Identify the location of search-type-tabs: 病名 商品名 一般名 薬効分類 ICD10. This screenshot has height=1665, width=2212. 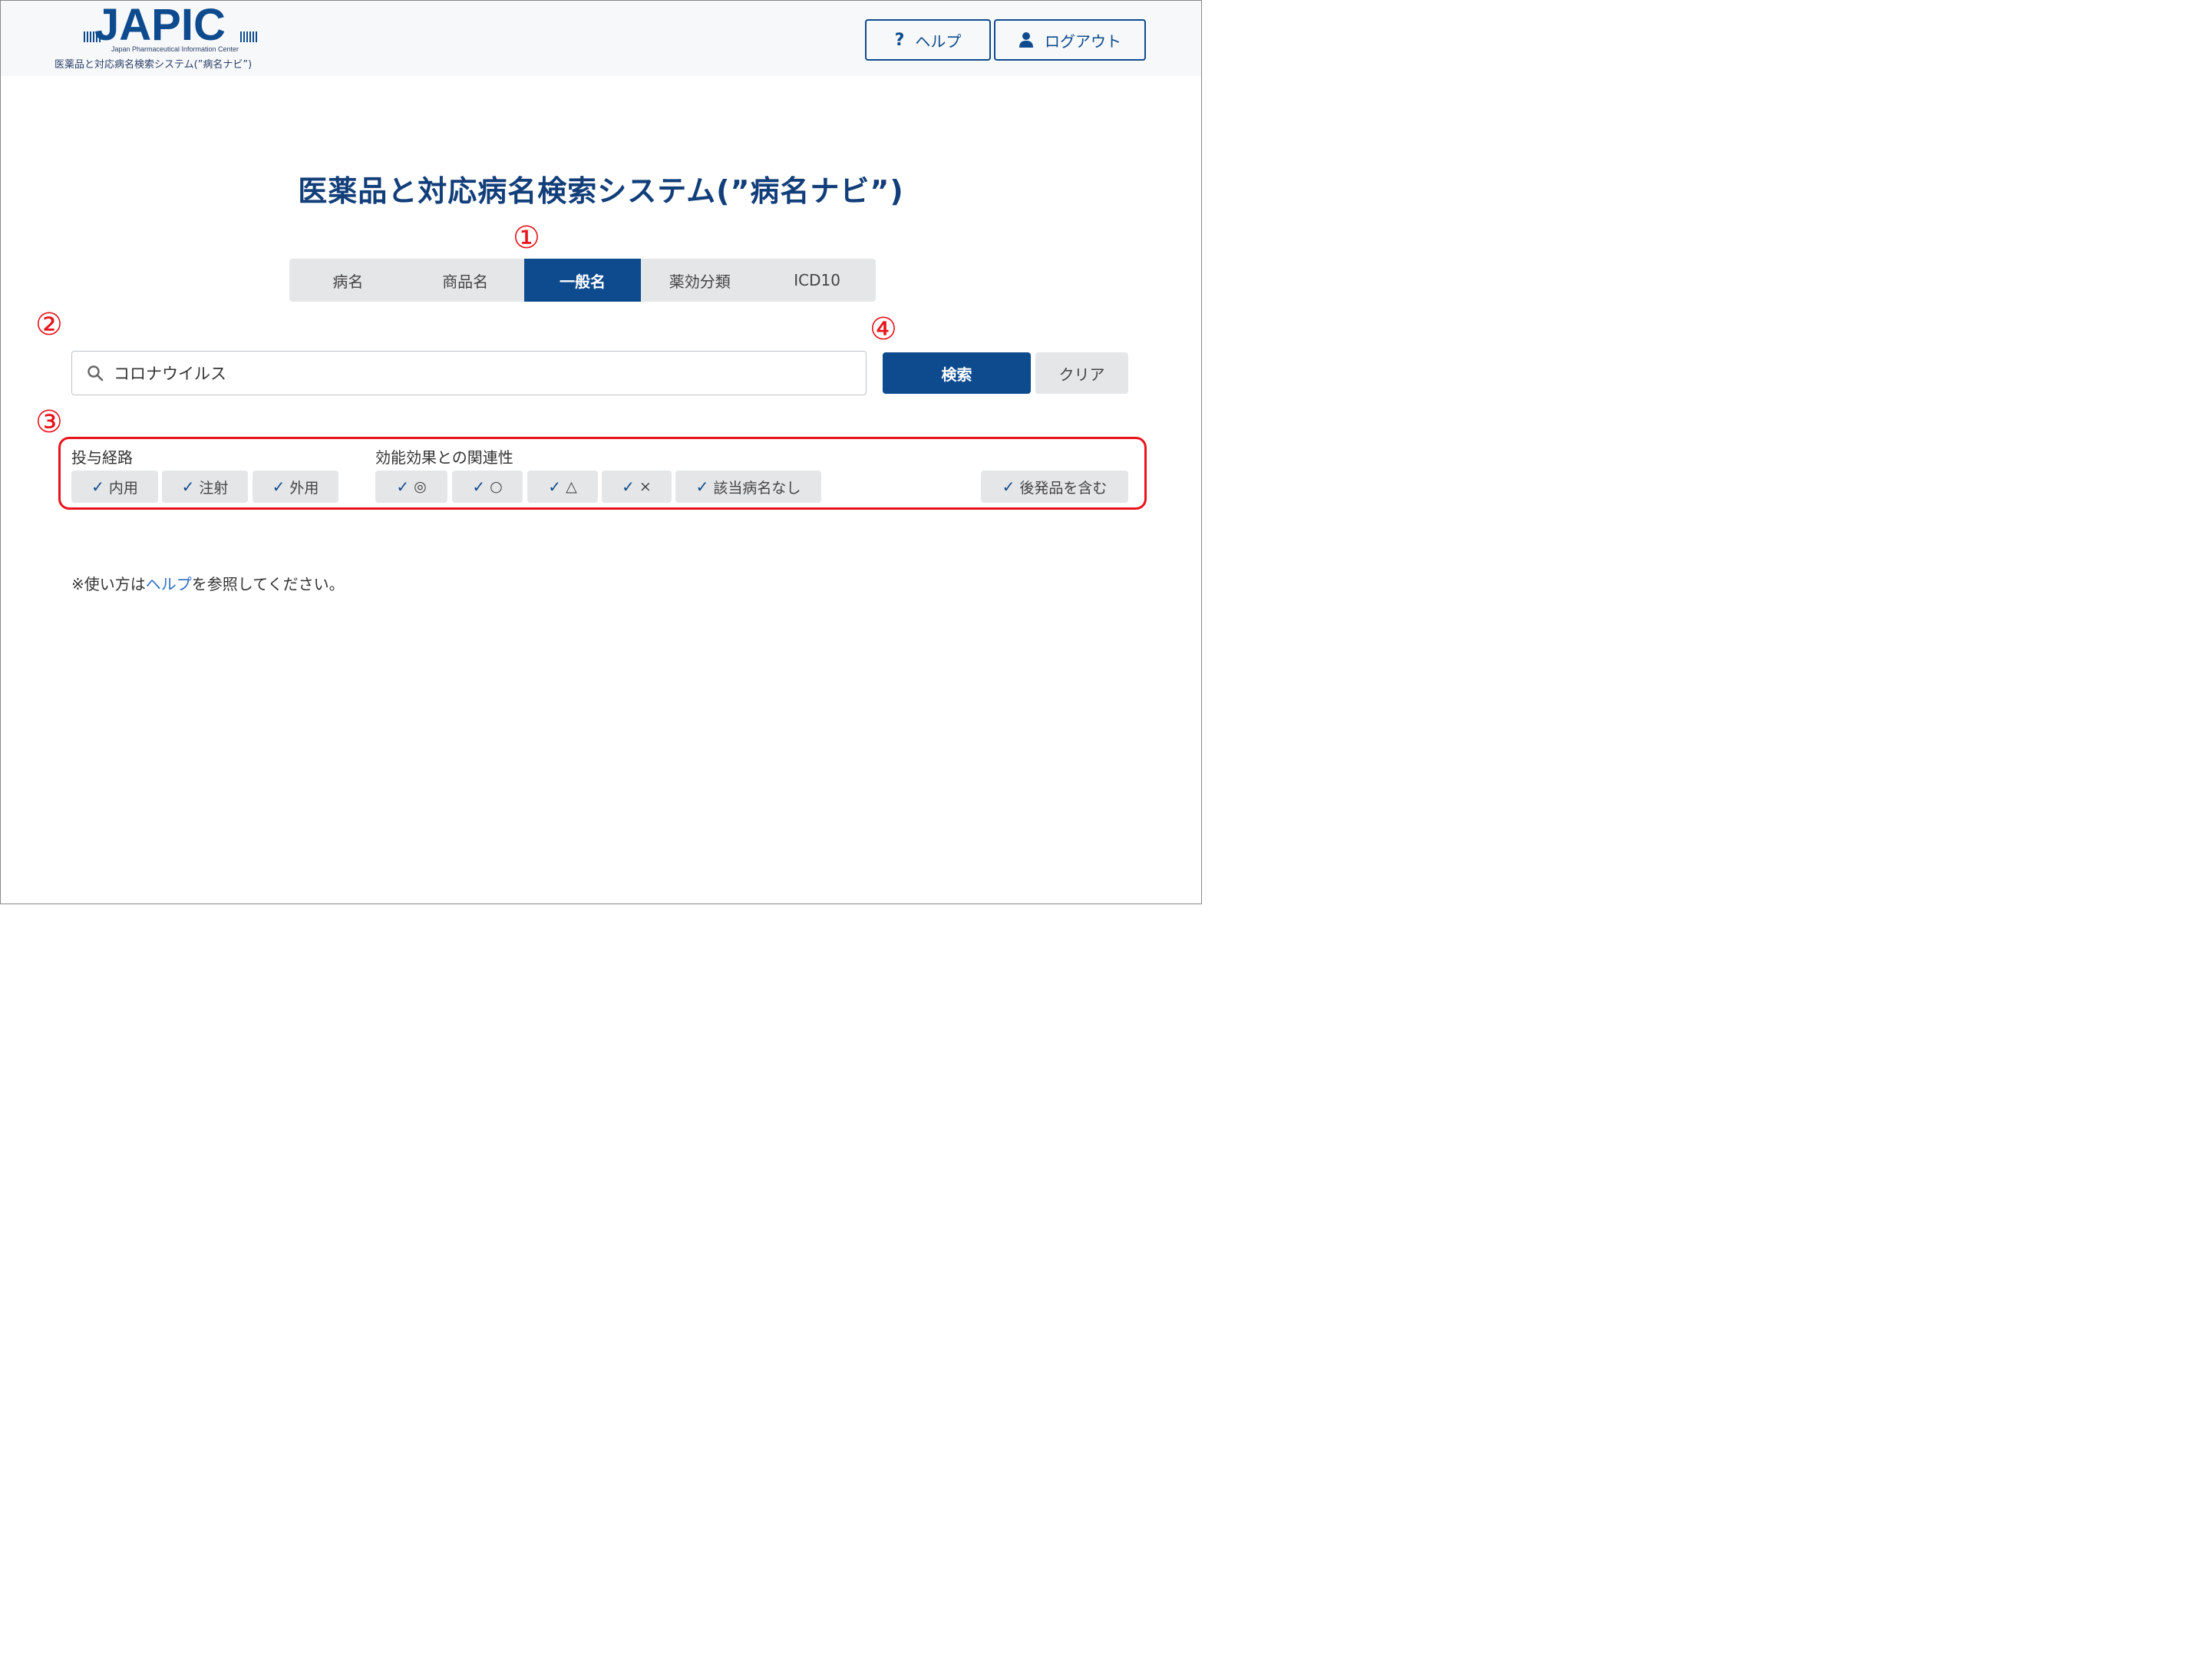
(582, 281).